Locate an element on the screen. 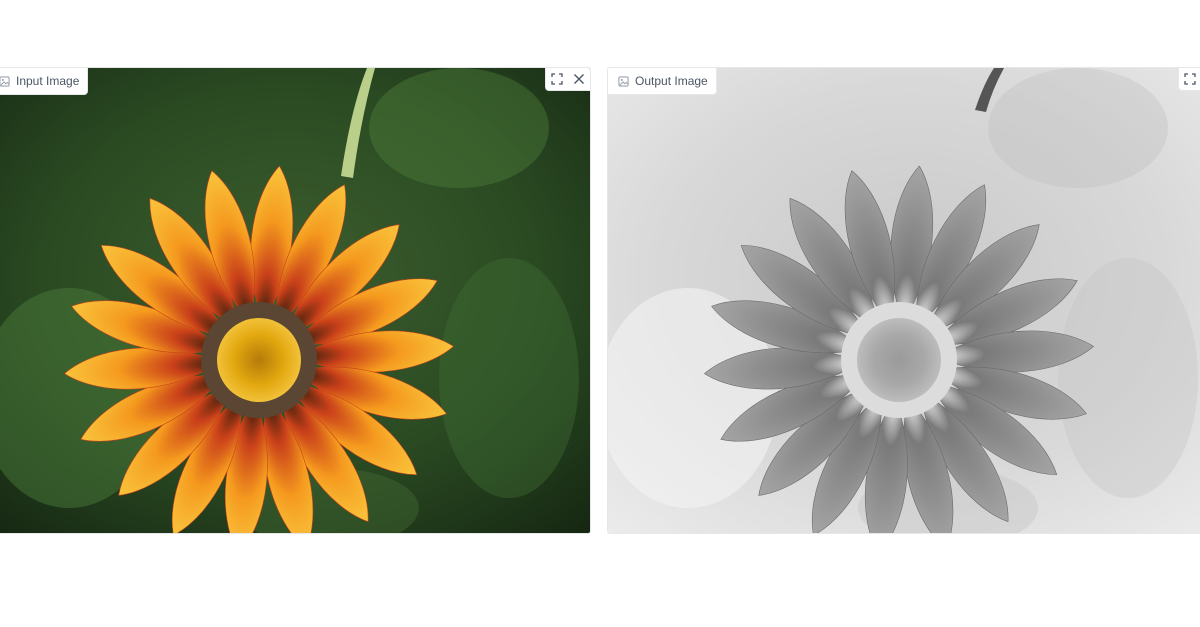  input-image-toolbar is located at coordinates (567, 79).